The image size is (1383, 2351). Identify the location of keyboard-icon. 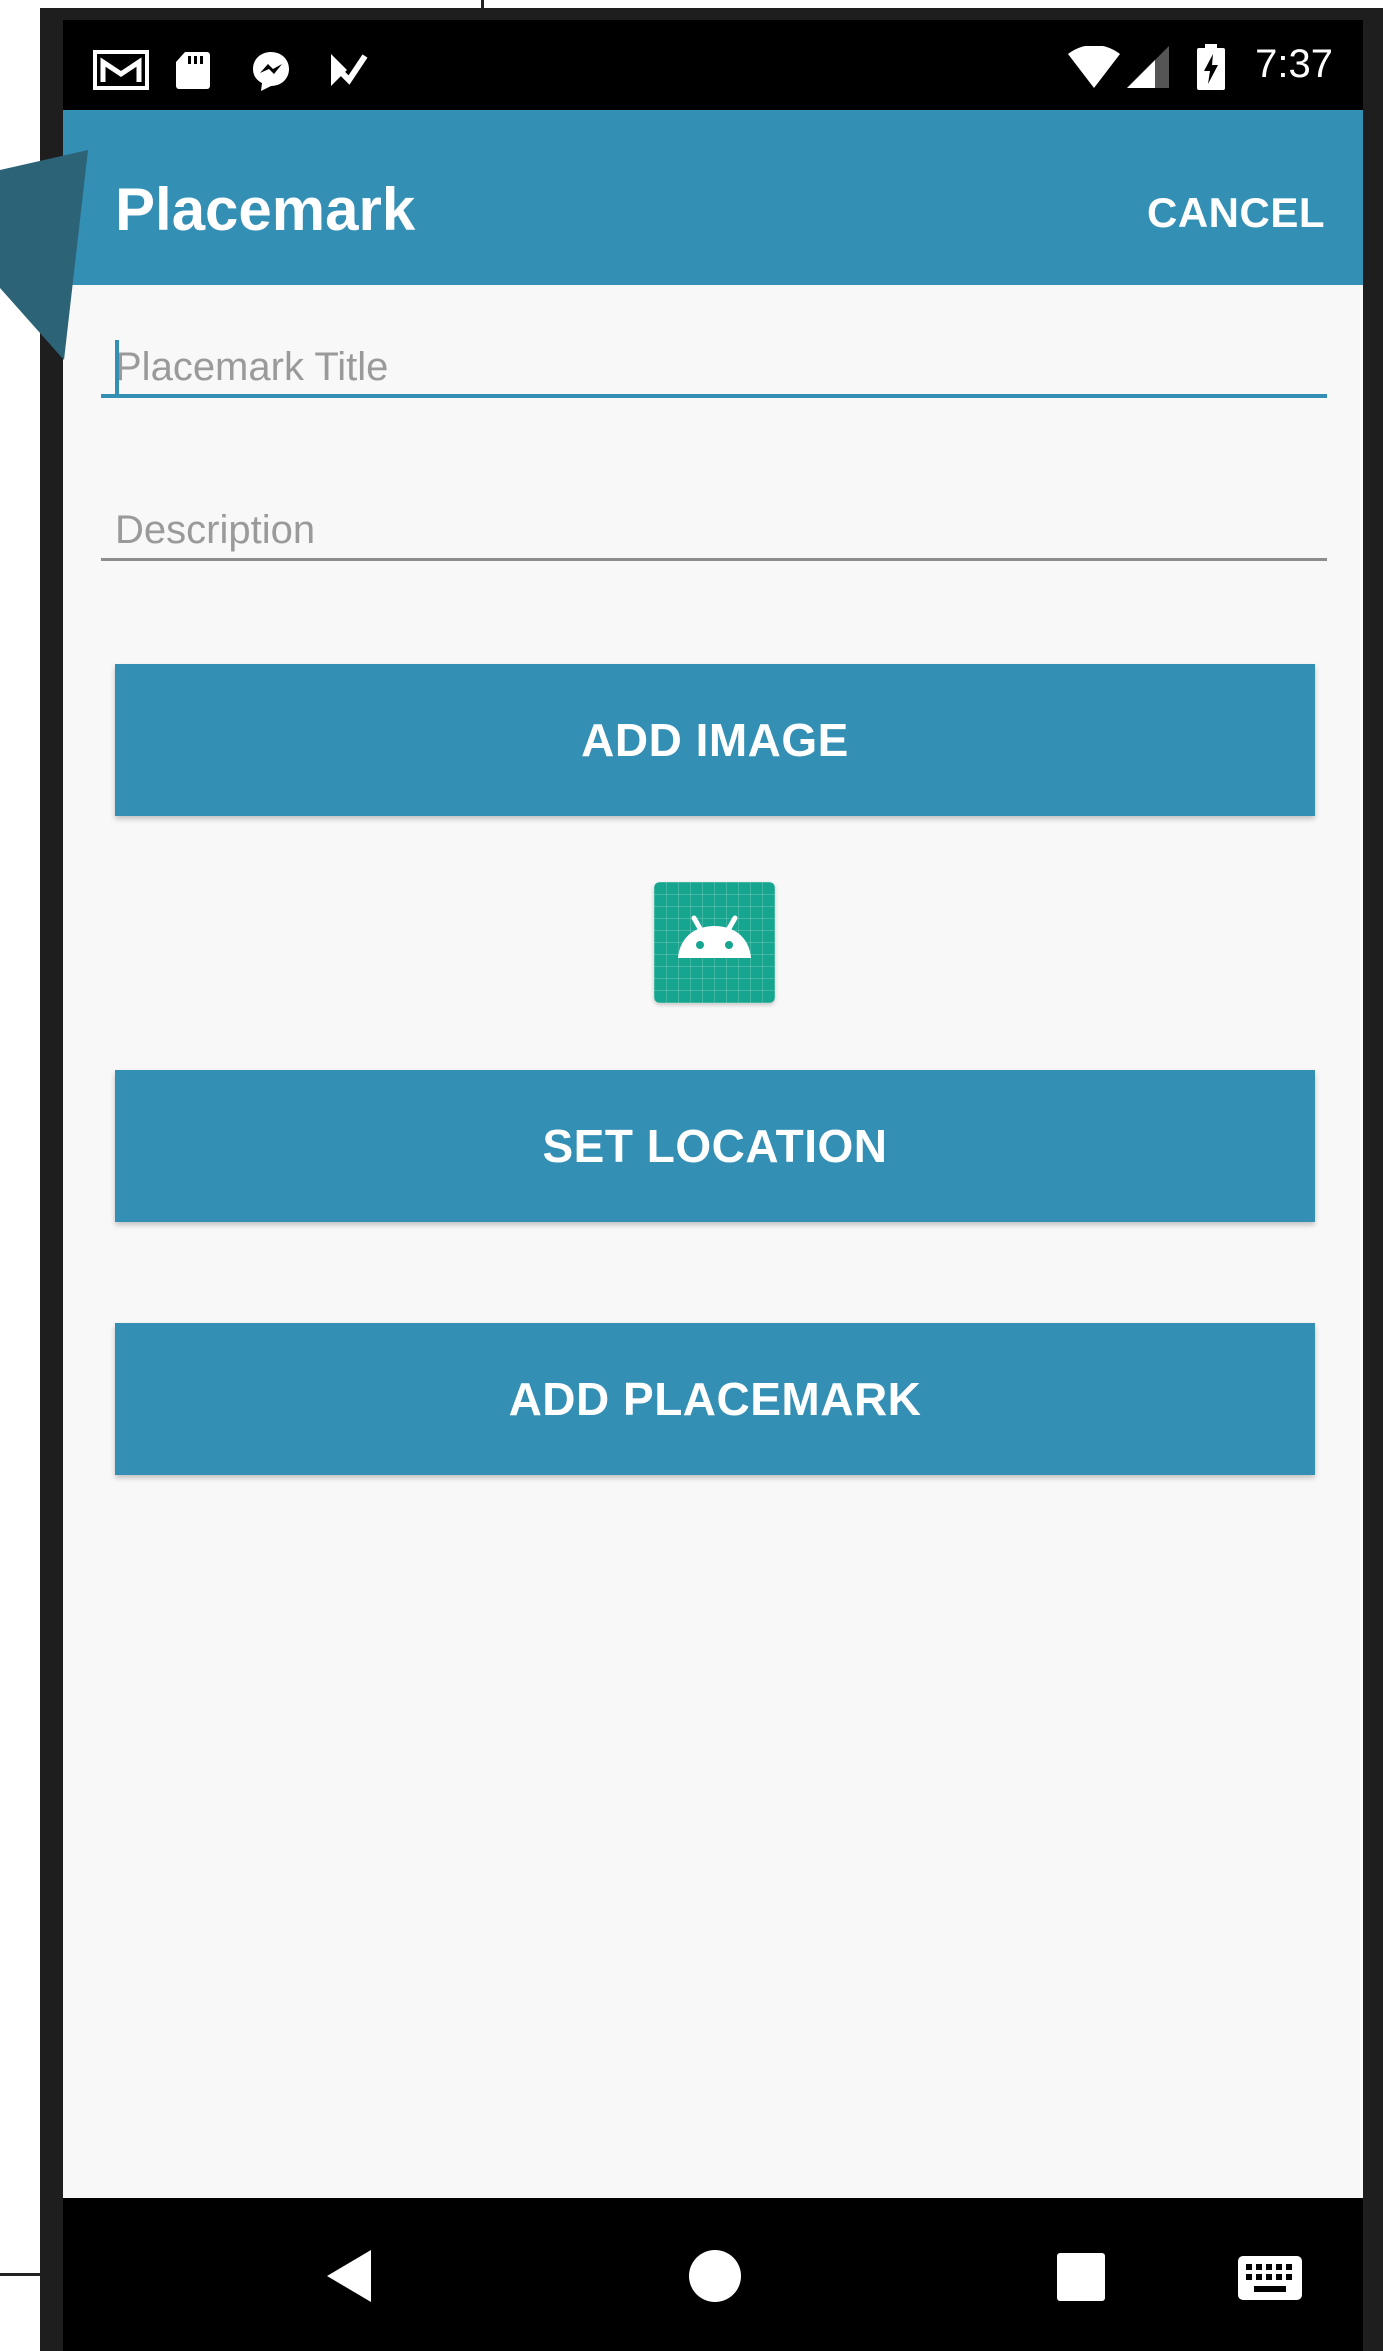
(1270, 2278).